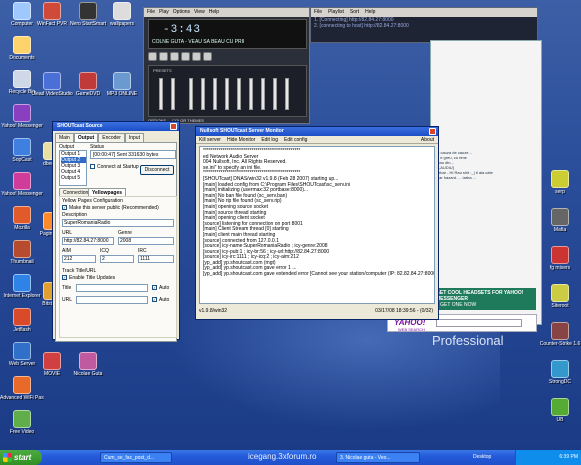 This screenshot has width=581, height=465. Describe the element at coordinates (88, 241) in the screenshot. I see `url-field: http://82.84.27:8000` at that location.